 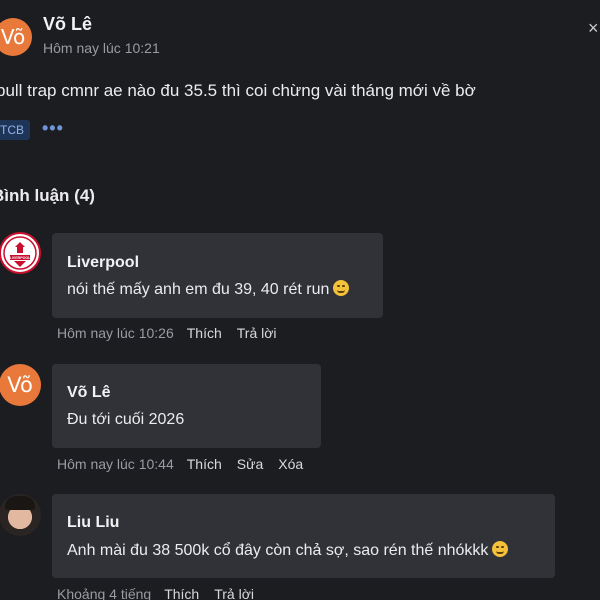 I want to click on comments-heading: Bình luận (4), so click(x=47, y=195).